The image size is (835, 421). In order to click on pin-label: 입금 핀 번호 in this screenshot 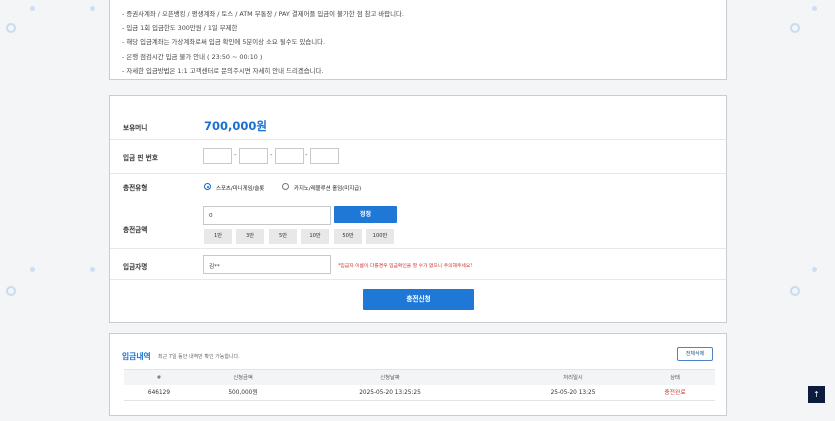, I will do `click(140, 158)`.